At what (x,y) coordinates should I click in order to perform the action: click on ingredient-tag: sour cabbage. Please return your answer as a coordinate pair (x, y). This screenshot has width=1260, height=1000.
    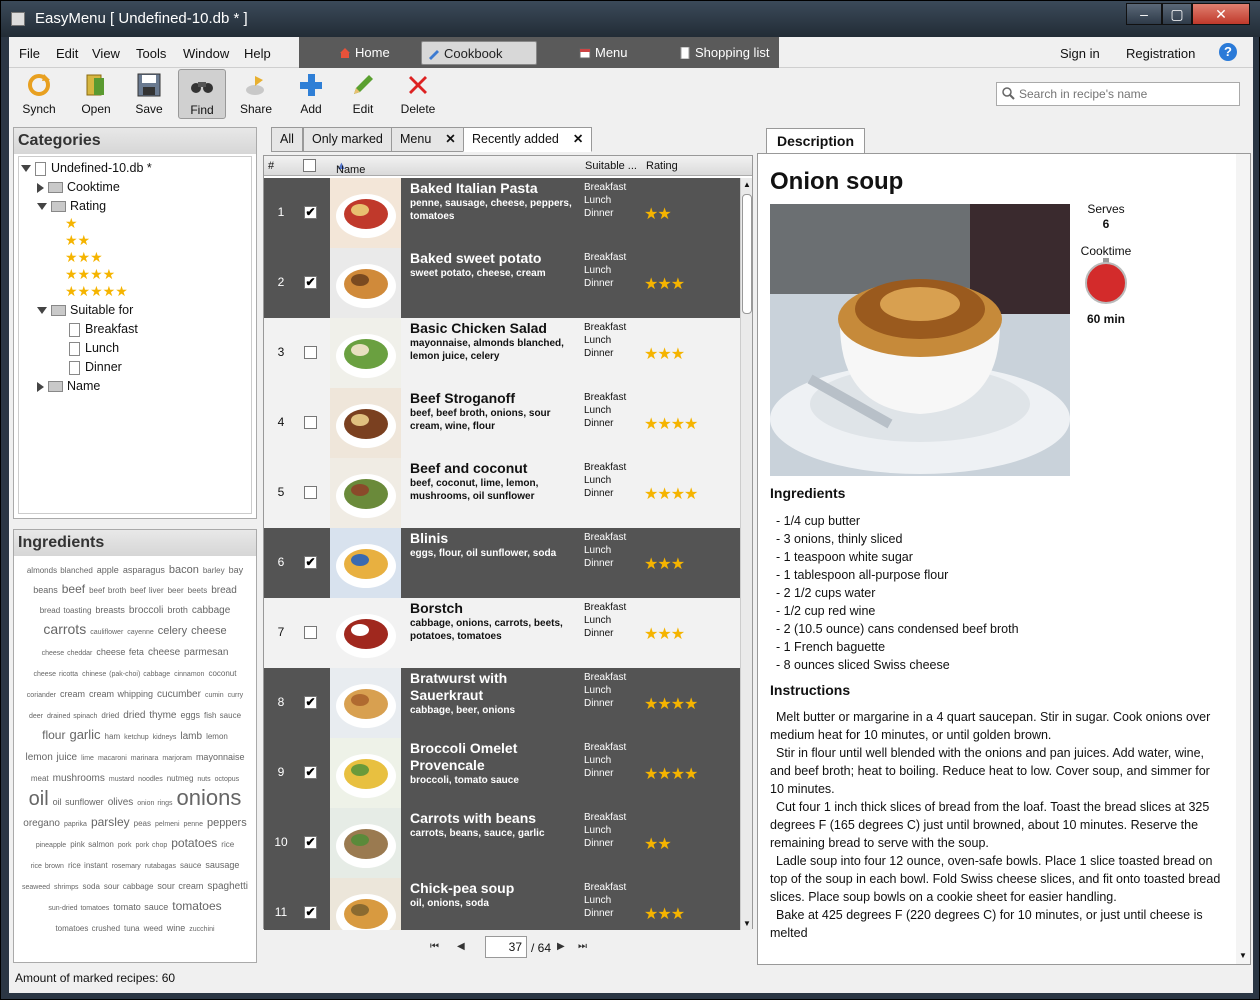
    Looking at the image, I should click on (128, 887).